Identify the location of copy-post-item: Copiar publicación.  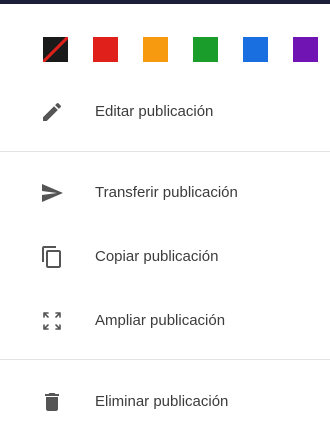
(165, 257).